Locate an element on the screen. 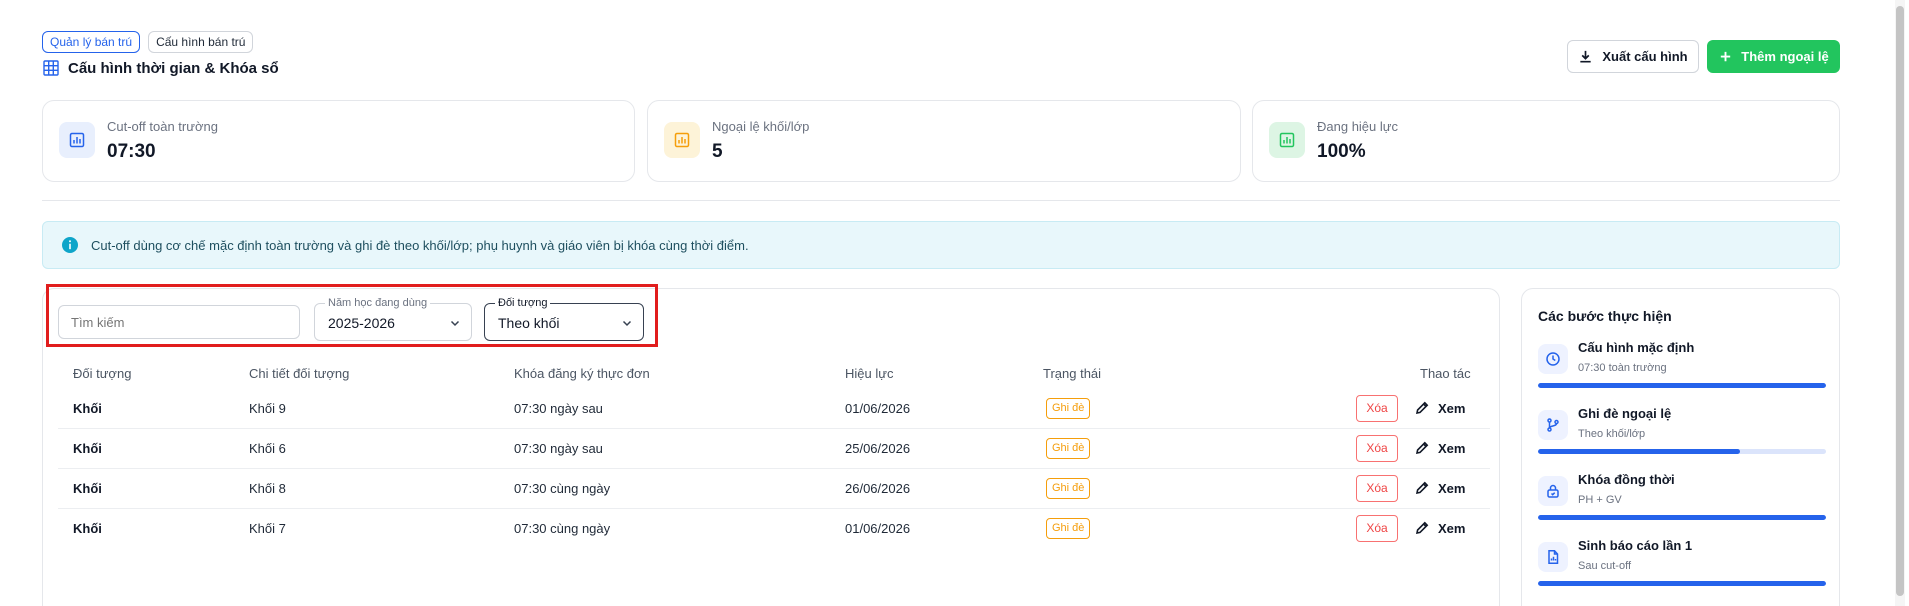 The width and height of the screenshot is (1909, 606). export-config-button: Xuất cấu hình is located at coordinates (1633, 56).